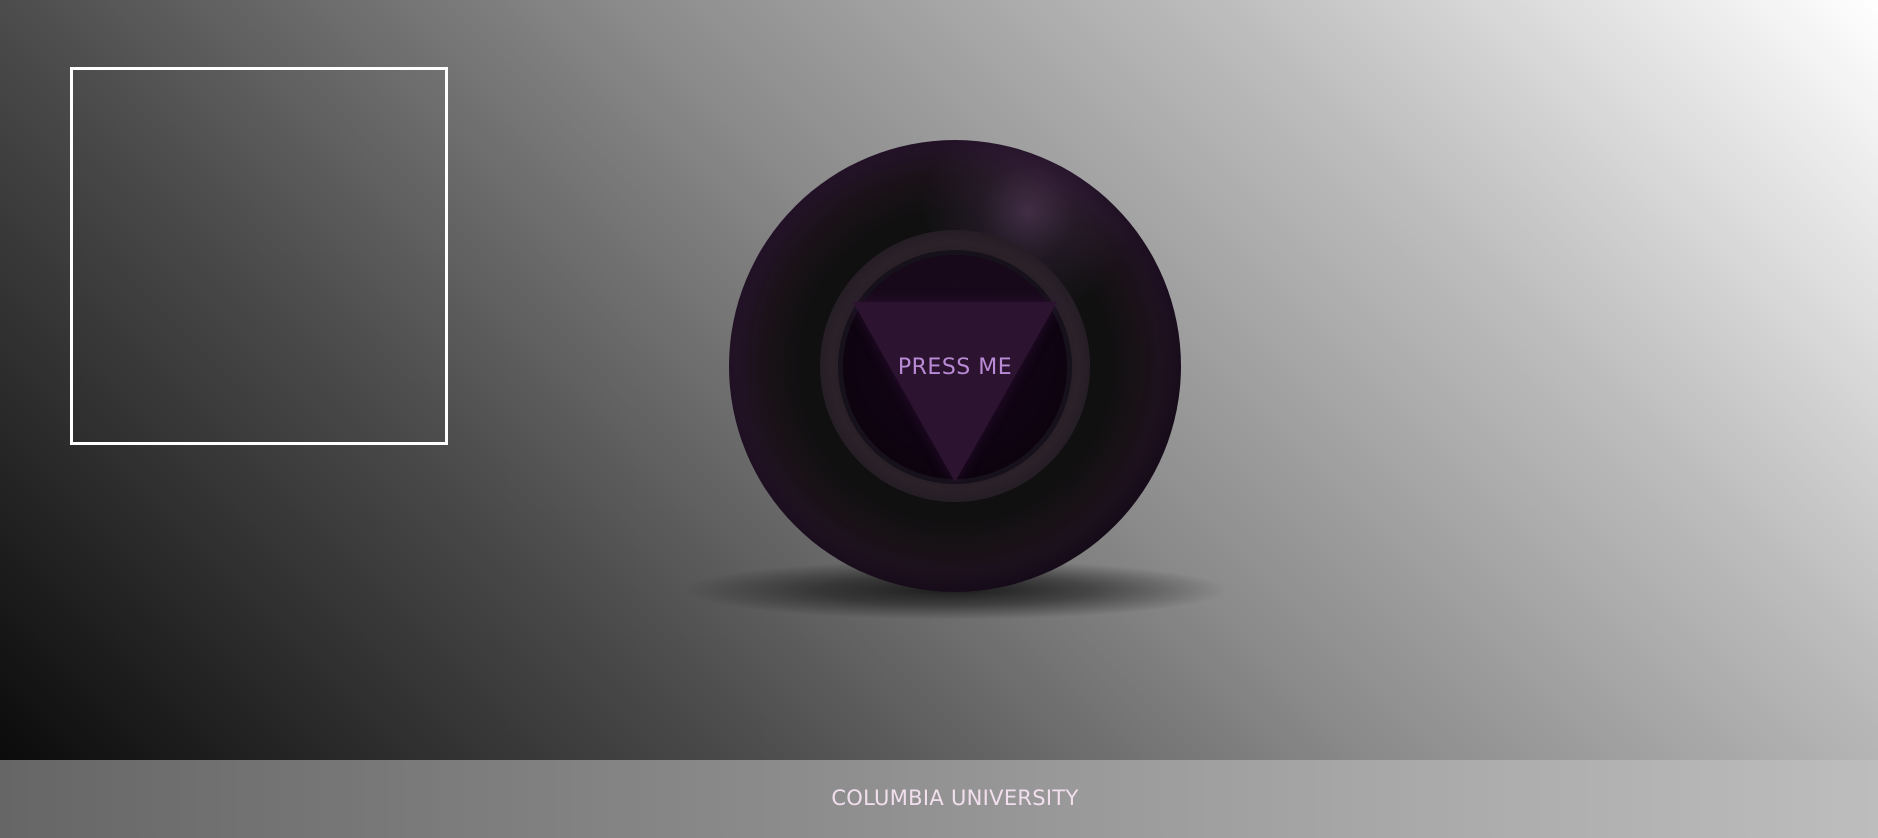 Image resolution: width=1878 pixels, height=838 pixels. What do you see at coordinates (259, 256) in the screenshot?
I see `answer-frame` at bounding box center [259, 256].